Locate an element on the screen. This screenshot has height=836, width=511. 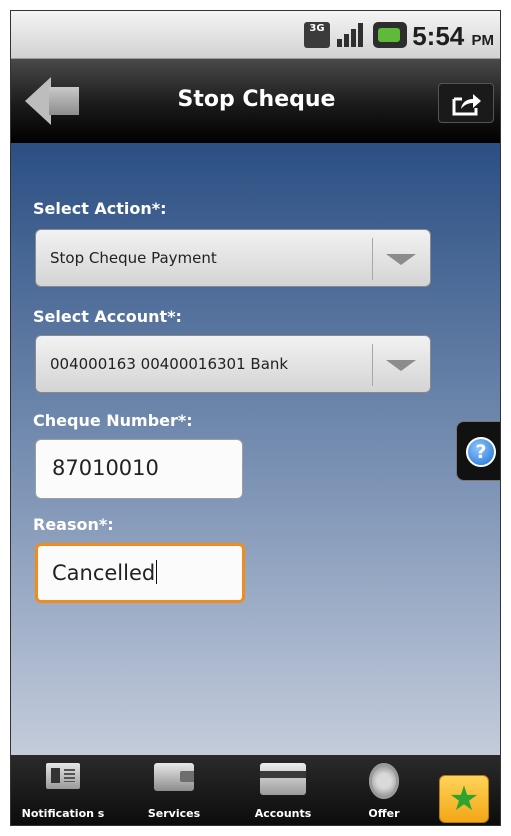
favorites-button: ★ is located at coordinates (464, 799).